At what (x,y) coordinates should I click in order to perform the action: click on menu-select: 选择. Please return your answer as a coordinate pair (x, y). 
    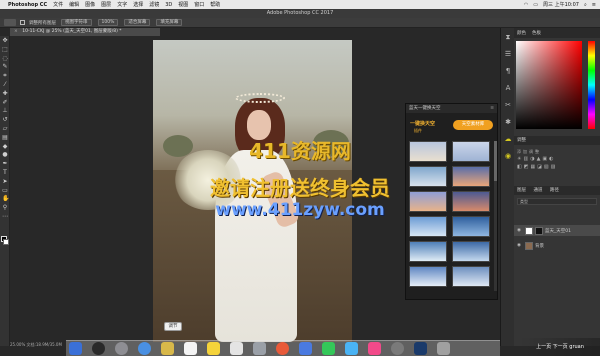
    Looking at the image, I should click on (138, 4).